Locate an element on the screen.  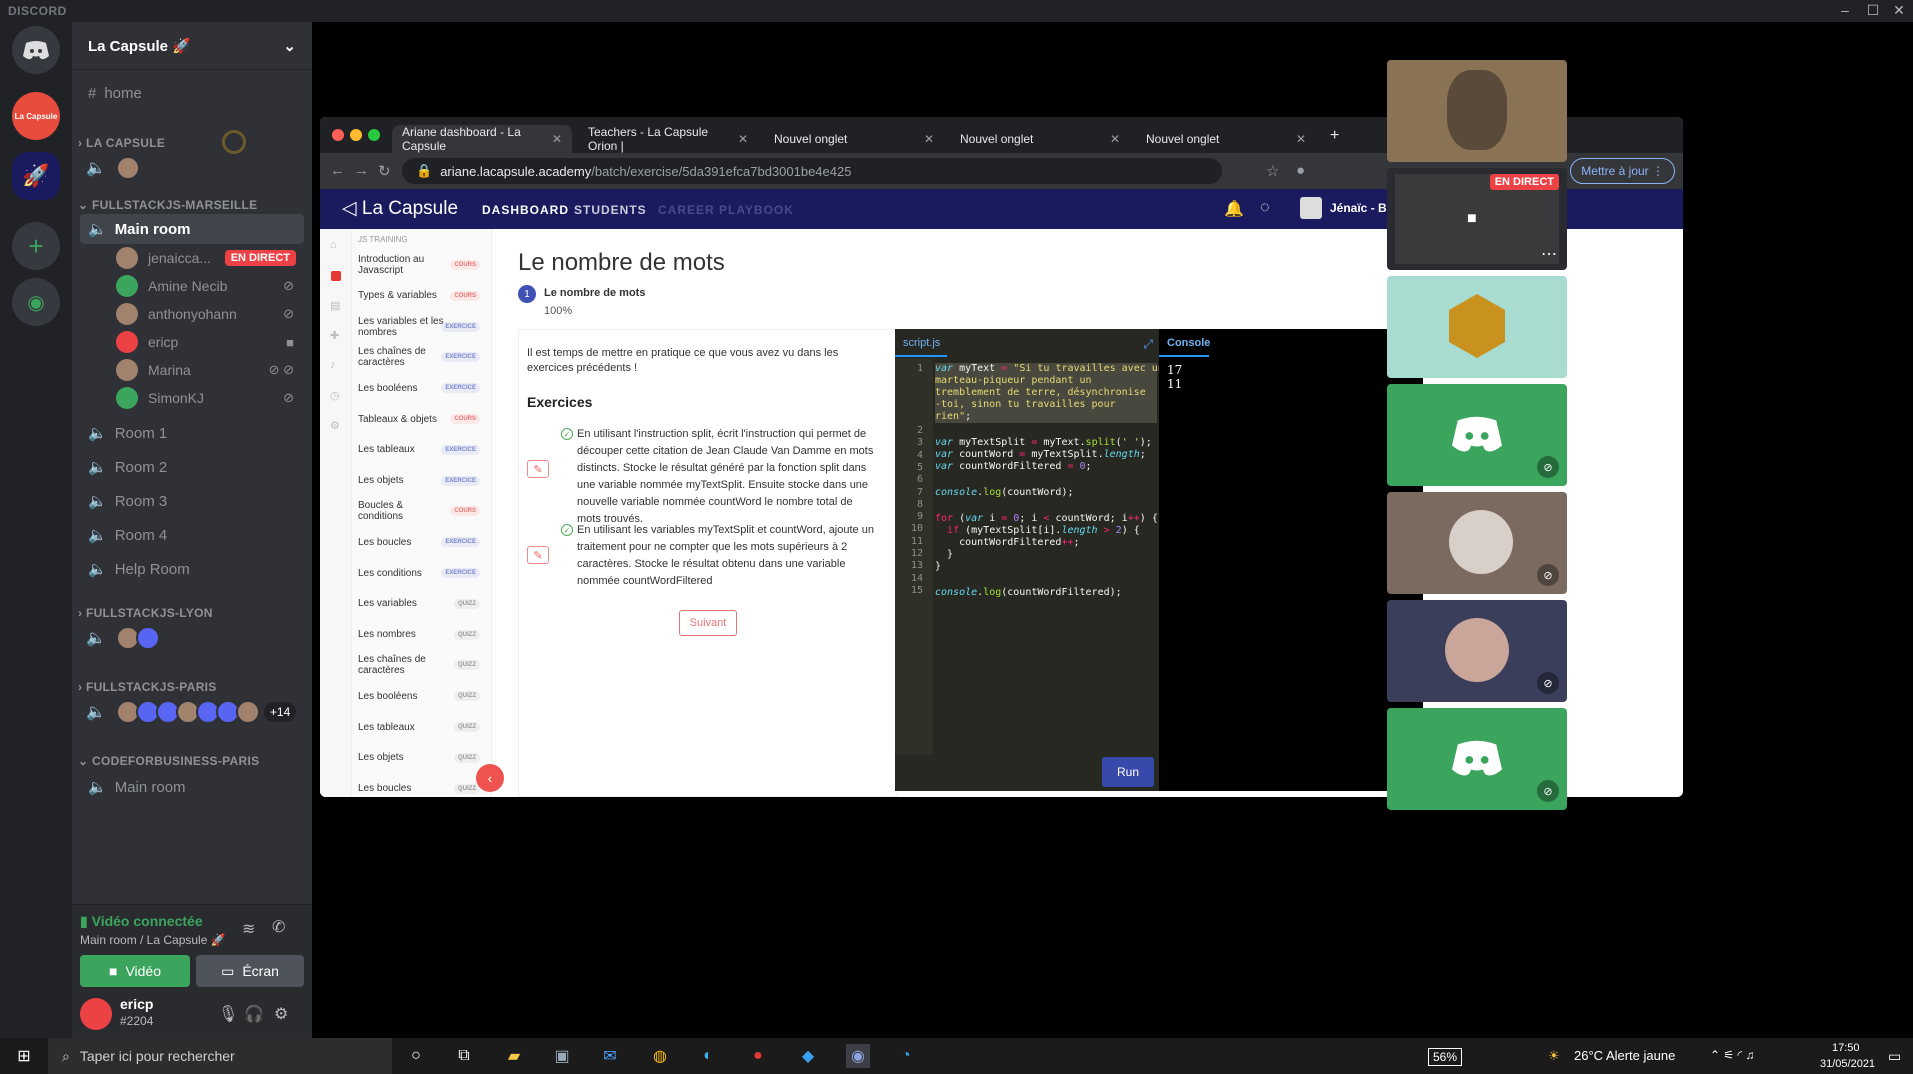
course-nav-item: Boucles & conditions COURS is located at coordinates (422, 511).